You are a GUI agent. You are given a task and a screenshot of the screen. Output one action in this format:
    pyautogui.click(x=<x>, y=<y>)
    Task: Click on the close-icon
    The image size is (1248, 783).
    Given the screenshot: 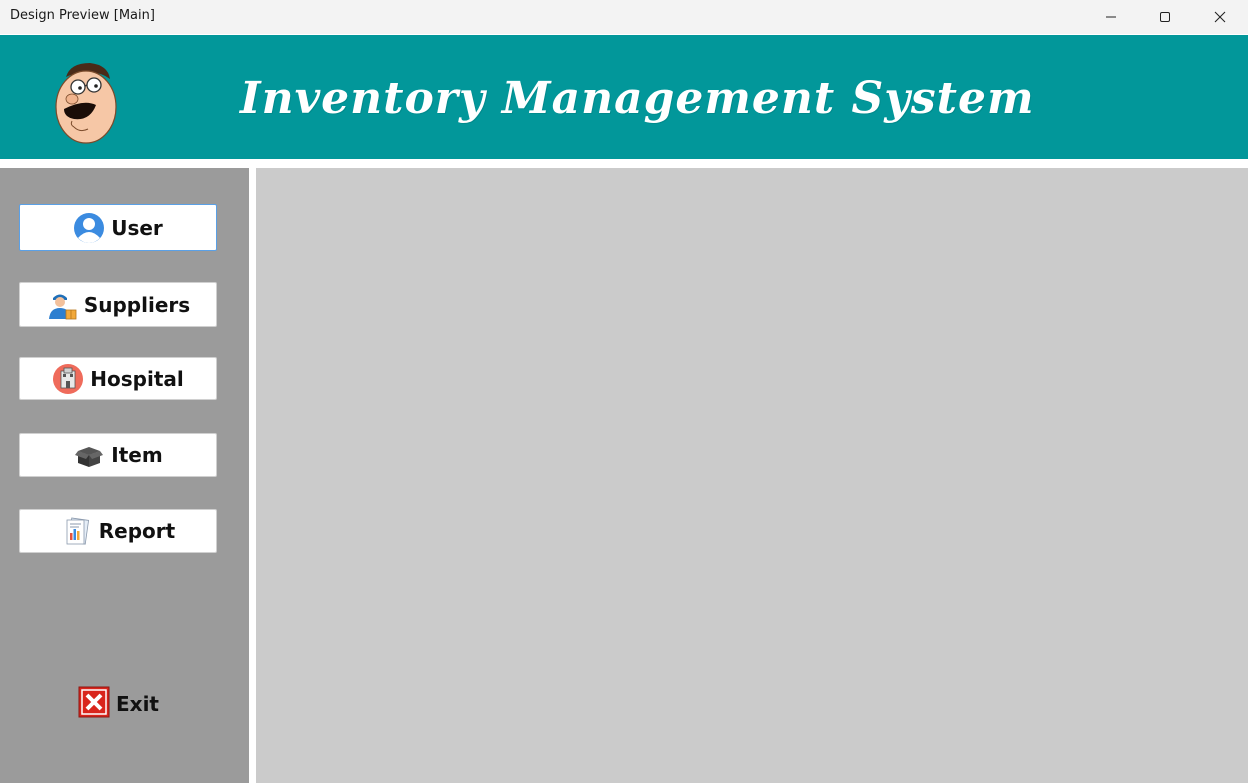 What is the action you would take?
    pyautogui.click(x=1220, y=17)
    